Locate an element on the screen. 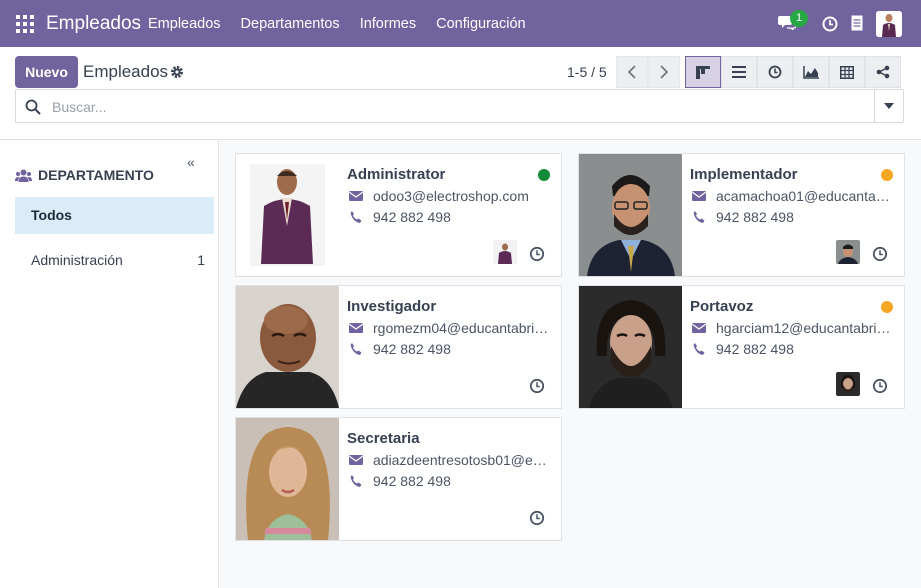  sidebar-item-todos: Todos is located at coordinates (114, 215).